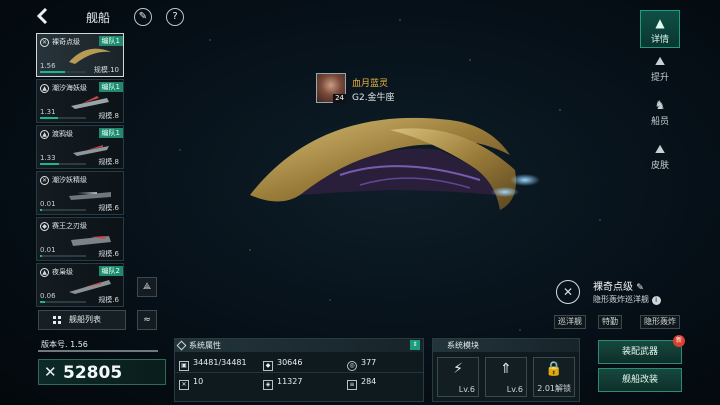  Describe the element at coordinates (80, 239) in the screenshot. I see `ship-card: ◆ 赛王之刃级 0.01 规模.6` at that location.